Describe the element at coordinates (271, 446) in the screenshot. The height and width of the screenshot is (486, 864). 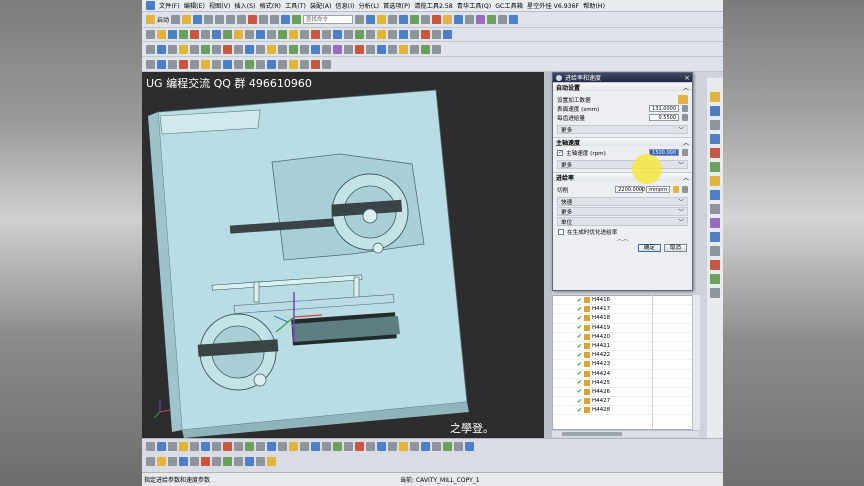
I see `studio-icon` at that location.